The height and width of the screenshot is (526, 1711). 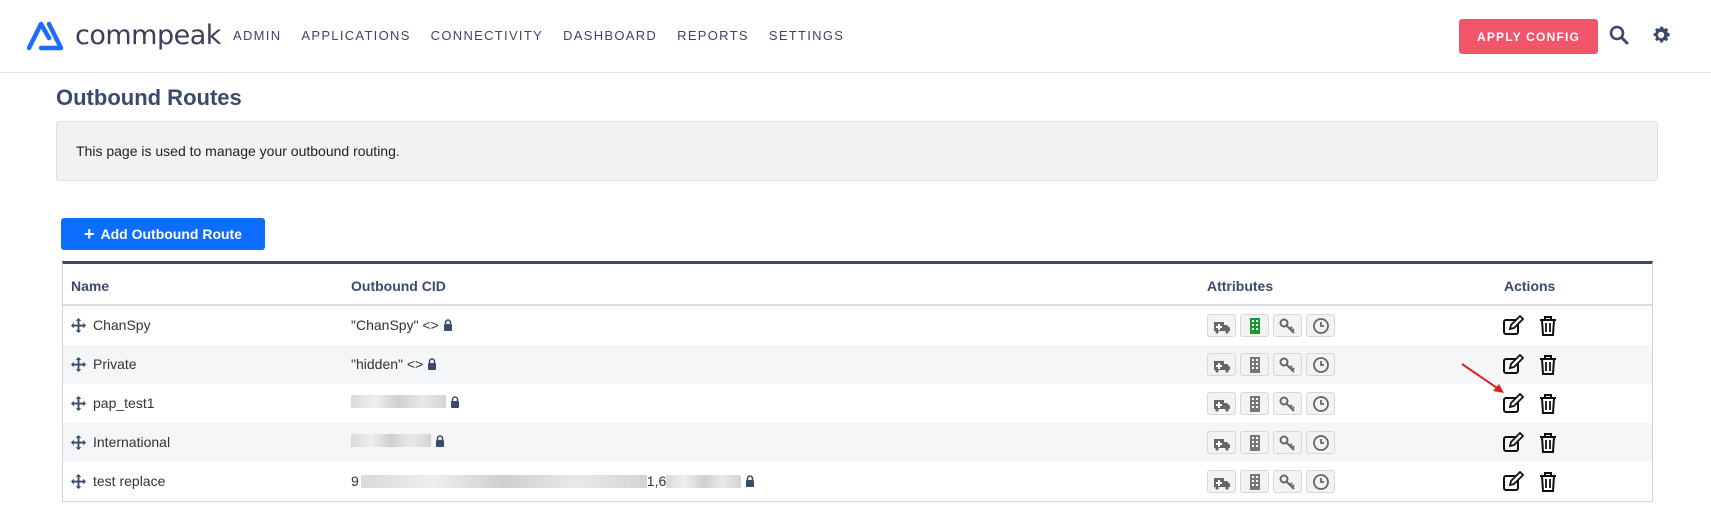 I want to click on column-outbound-cid: Outbound CID, so click(x=398, y=286).